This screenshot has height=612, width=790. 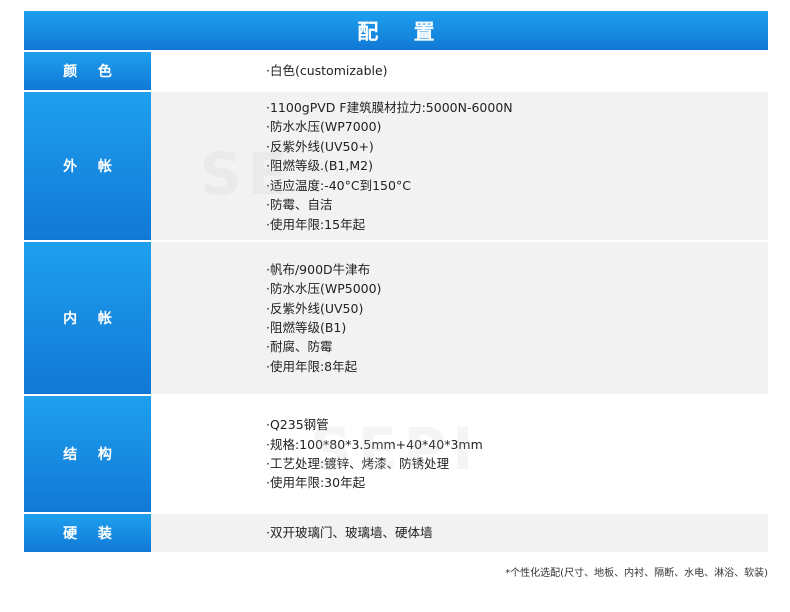 What do you see at coordinates (87, 318) in the screenshot?
I see `spec-label-inner-tent: 内 帐` at bounding box center [87, 318].